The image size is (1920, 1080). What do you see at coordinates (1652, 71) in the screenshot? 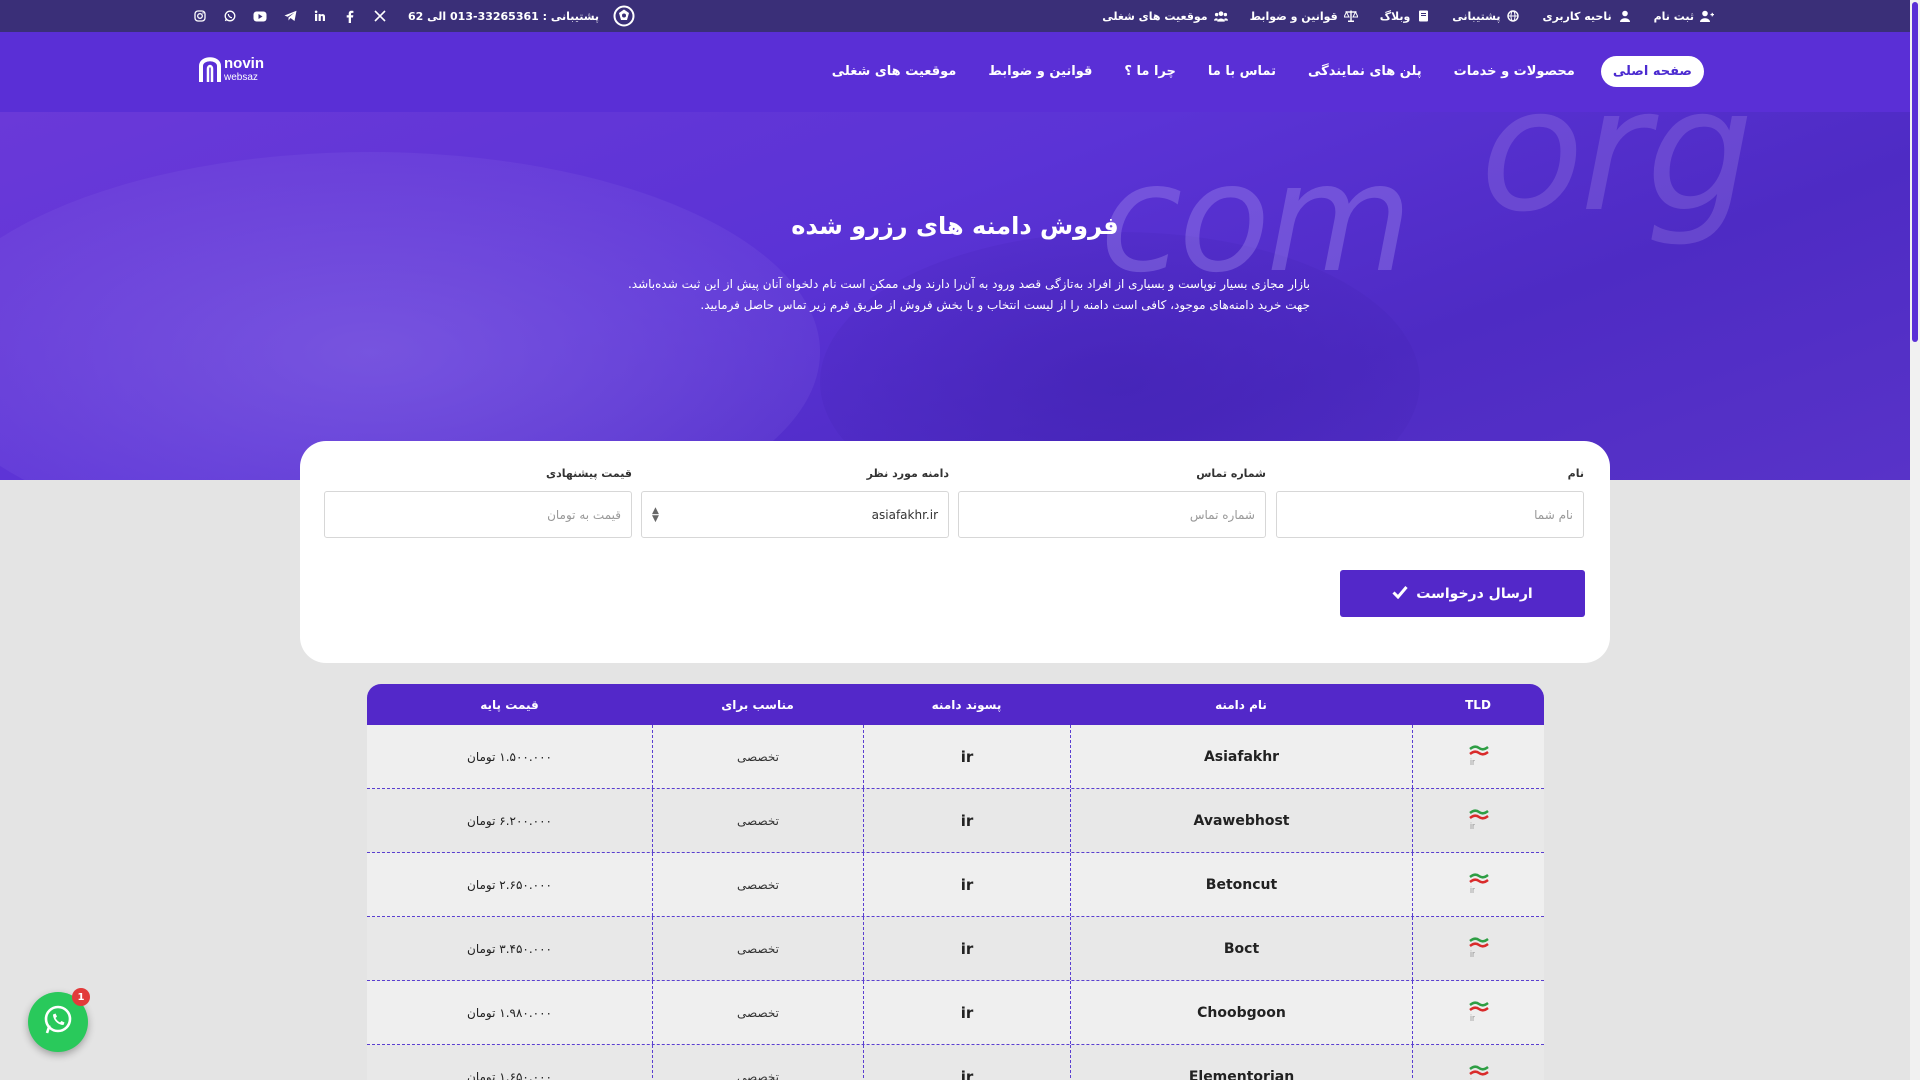
I see `nav-item-home: صفحه اصلی` at bounding box center [1652, 71].